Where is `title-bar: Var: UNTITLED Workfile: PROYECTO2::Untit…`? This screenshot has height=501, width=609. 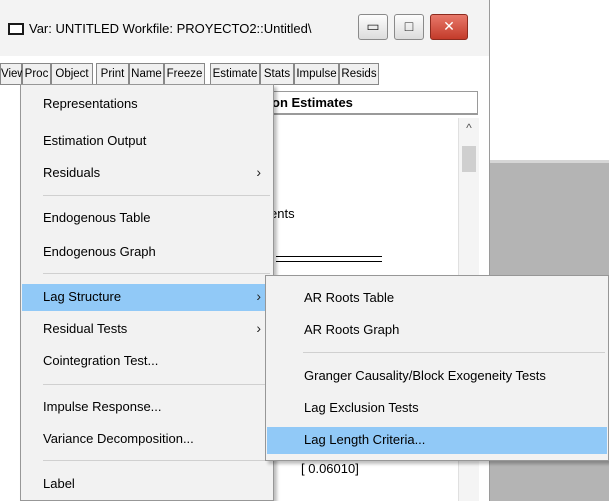 title-bar: Var: UNTITLED Workfile: PROYECTO2::Untit… is located at coordinates (244, 28).